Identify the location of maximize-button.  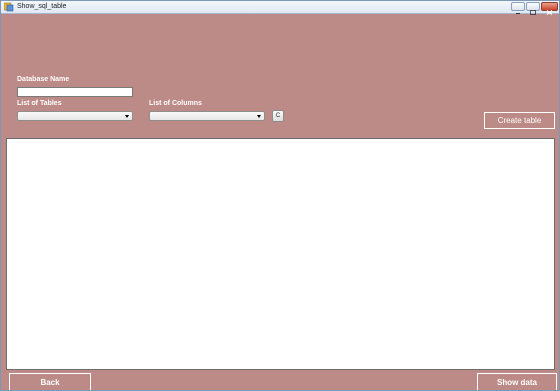
(533, 8).